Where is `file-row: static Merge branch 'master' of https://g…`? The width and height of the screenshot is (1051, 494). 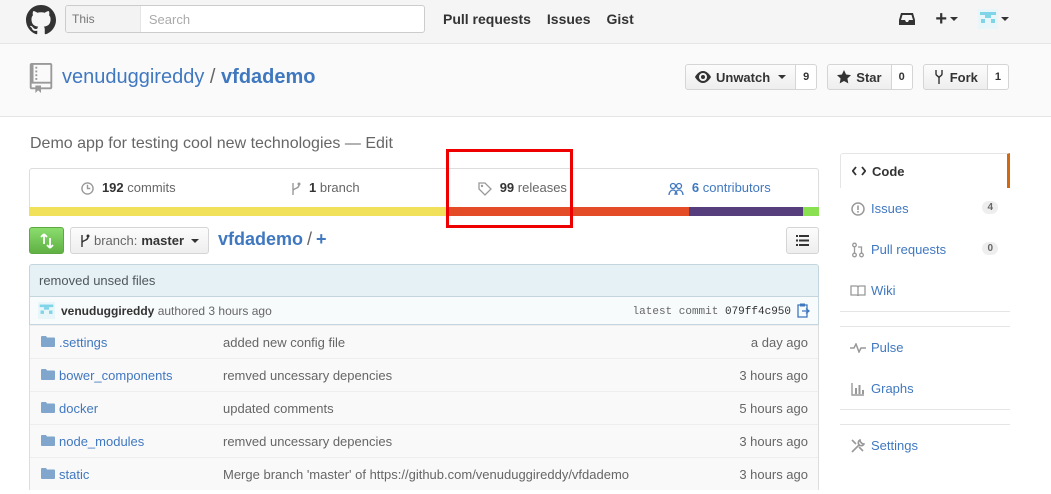
file-row: static Merge branch 'master' of https://g… is located at coordinates (424, 473).